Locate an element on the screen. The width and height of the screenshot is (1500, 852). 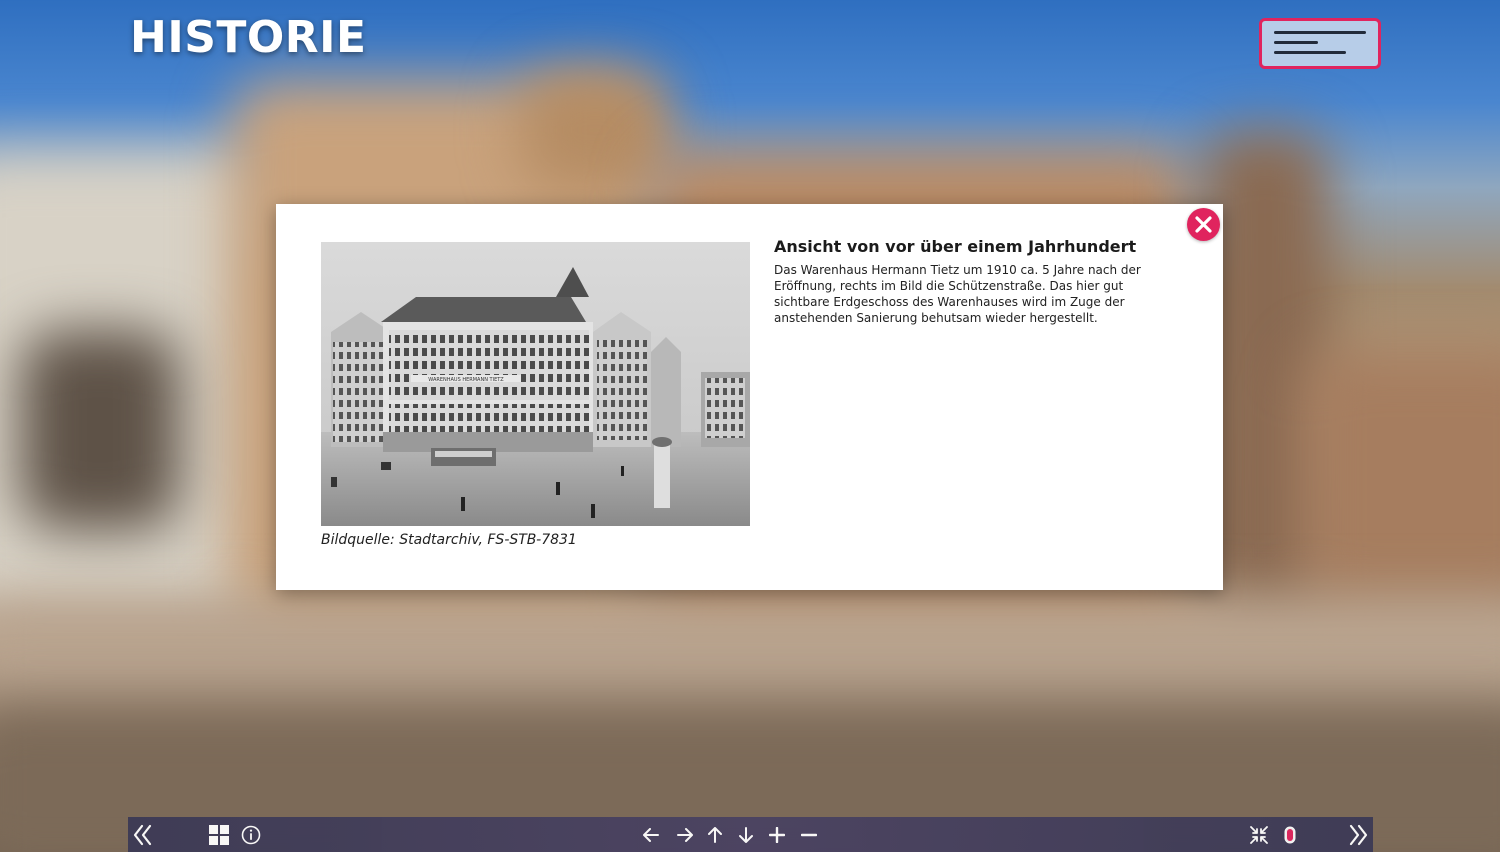
next-scene-button is located at coordinates (1358, 834).